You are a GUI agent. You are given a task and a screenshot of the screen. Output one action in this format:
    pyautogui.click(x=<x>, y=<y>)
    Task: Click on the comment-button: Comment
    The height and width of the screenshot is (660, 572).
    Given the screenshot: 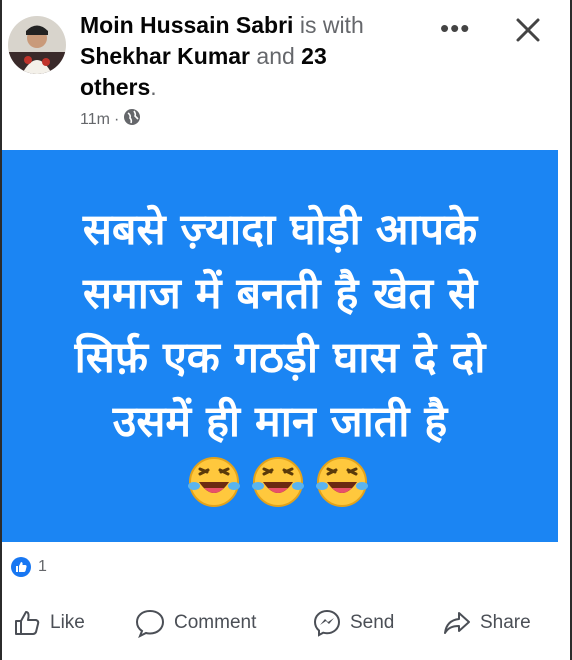 What is the action you would take?
    pyautogui.click(x=195, y=623)
    